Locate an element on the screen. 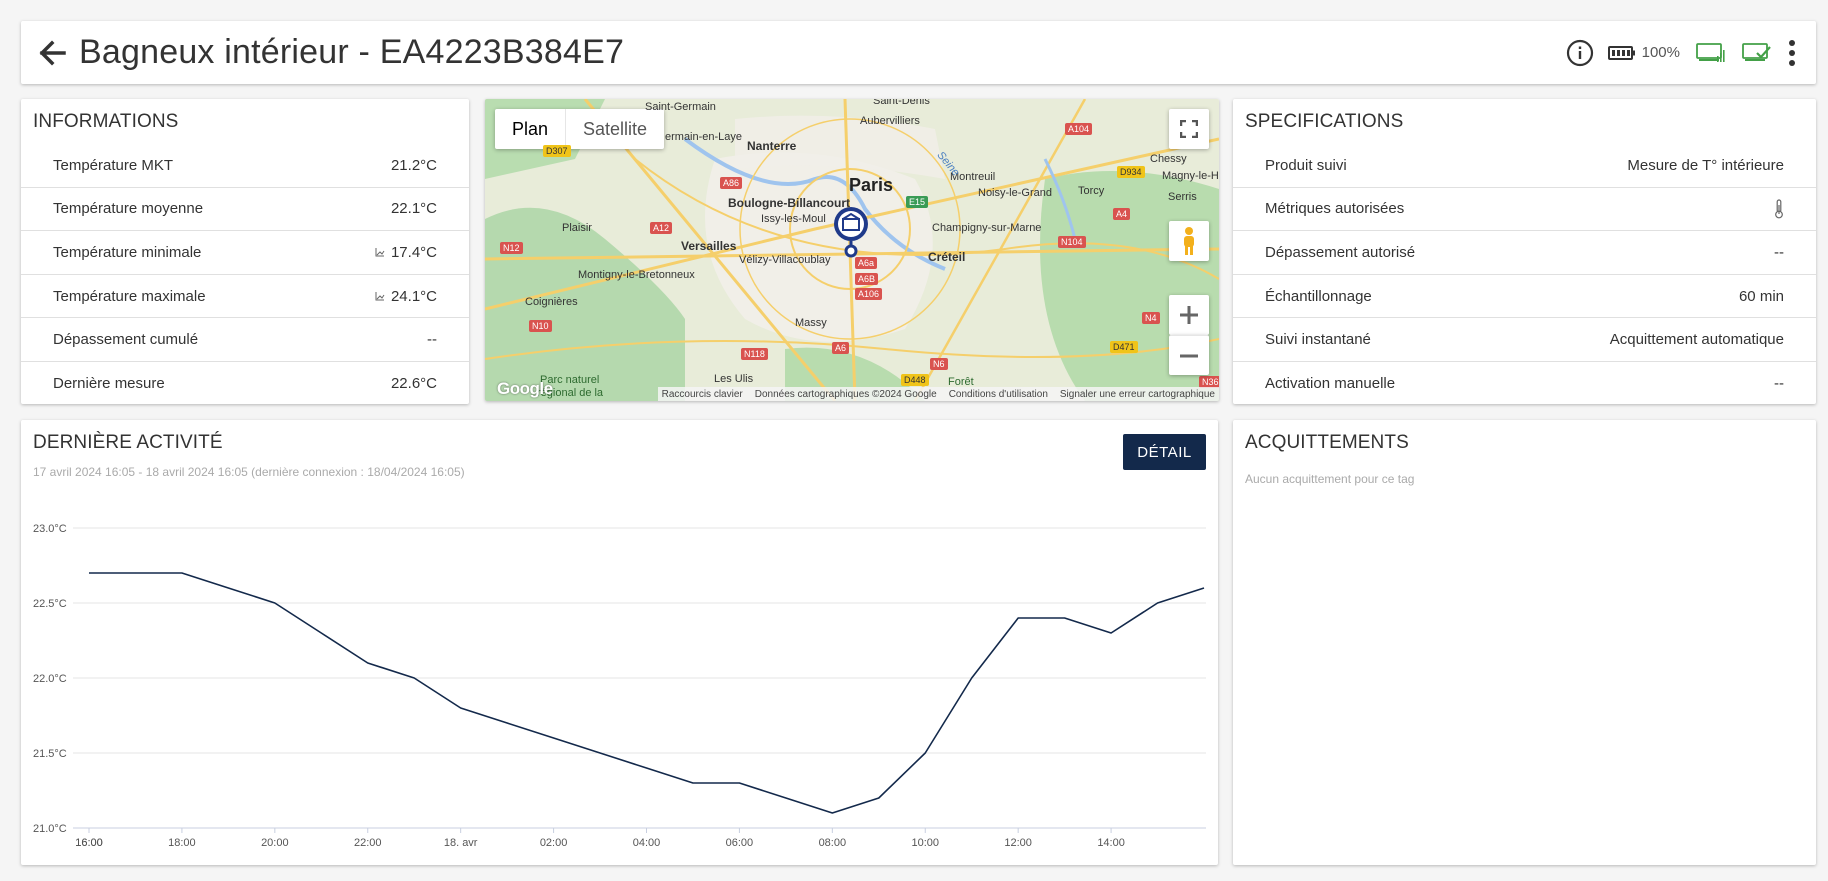 The height and width of the screenshot is (881, 1828). thermometer-icon is located at coordinates (1779, 209).